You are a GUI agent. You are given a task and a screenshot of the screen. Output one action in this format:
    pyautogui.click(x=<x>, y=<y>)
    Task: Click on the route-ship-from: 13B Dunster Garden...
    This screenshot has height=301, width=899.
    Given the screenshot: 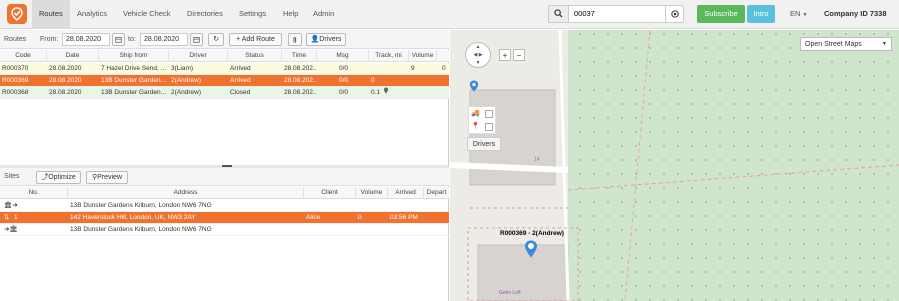 What is the action you would take?
    pyautogui.click(x=134, y=92)
    